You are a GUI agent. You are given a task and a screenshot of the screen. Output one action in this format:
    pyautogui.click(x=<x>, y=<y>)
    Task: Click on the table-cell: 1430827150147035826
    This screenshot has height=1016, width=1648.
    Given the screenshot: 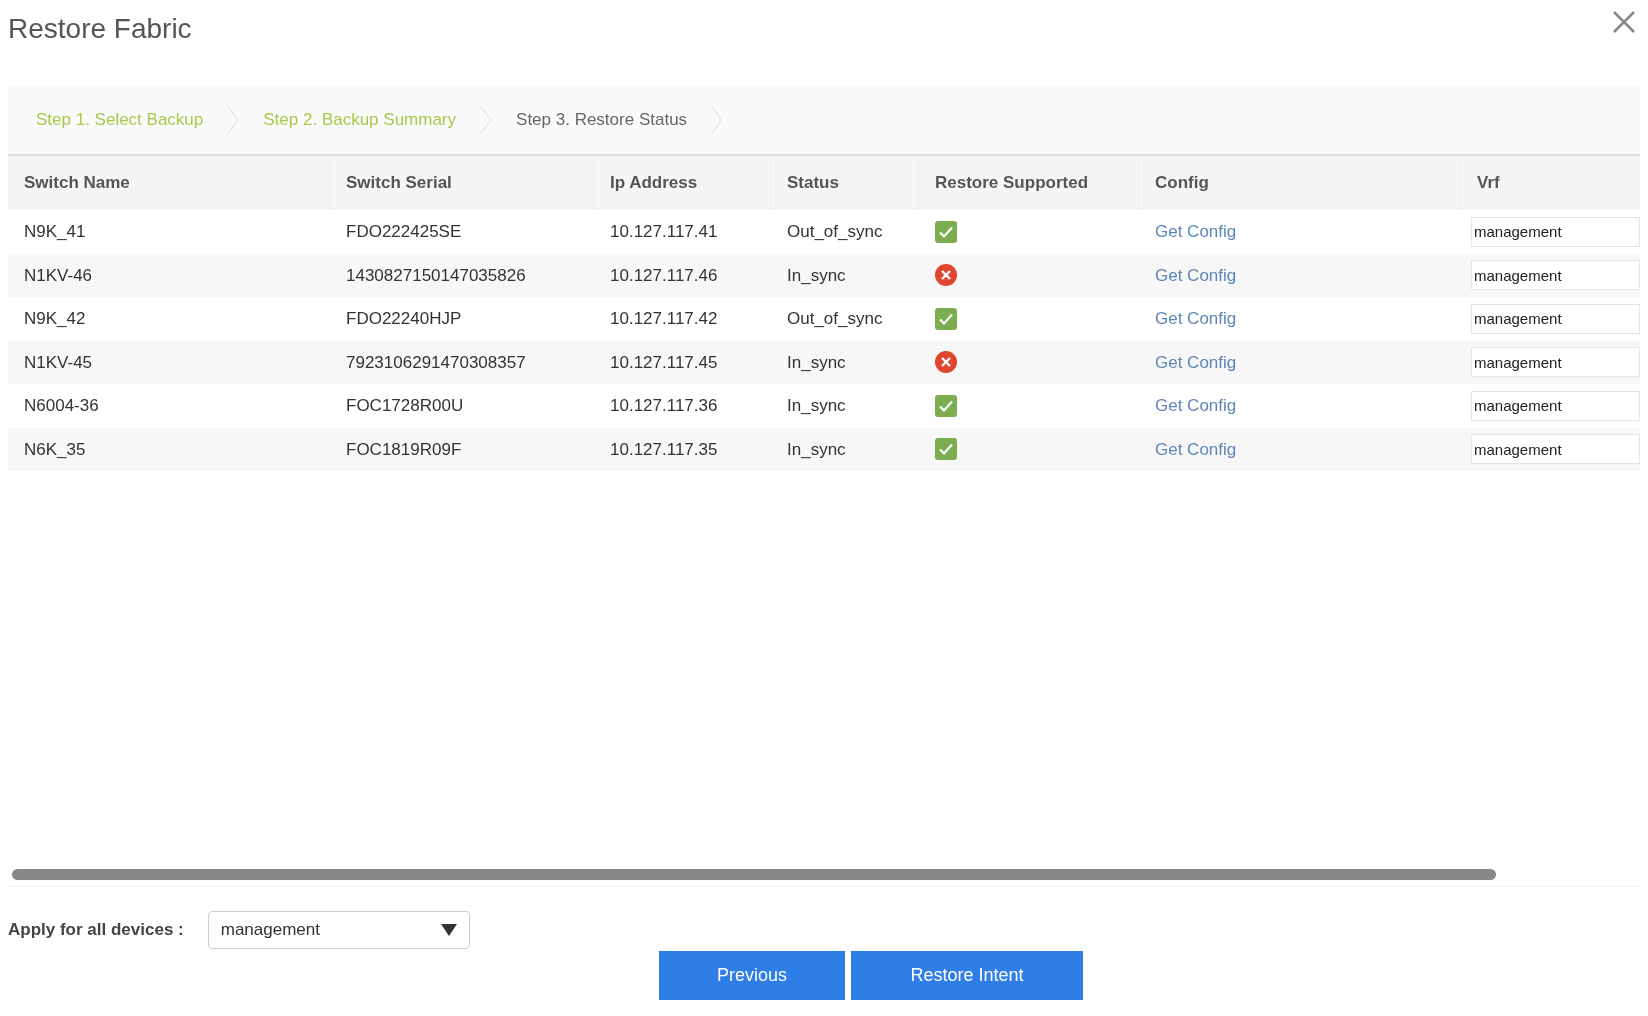 What is the action you would take?
    pyautogui.click(x=436, y=275)
    